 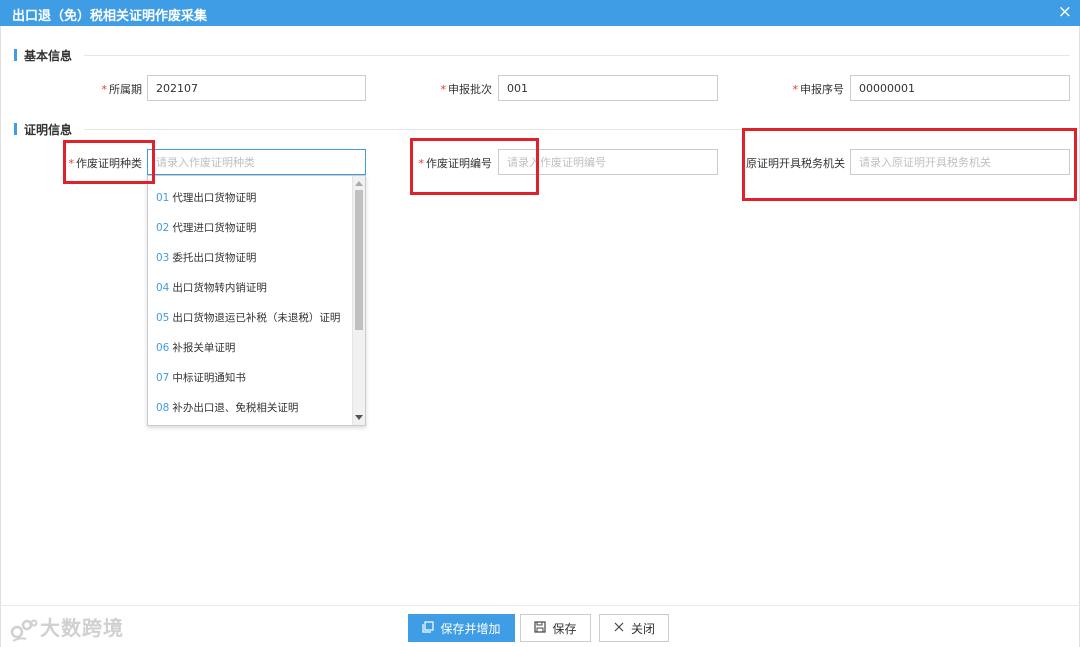 I want to click on scrollbar-thumb, so click(x=359, y=260).